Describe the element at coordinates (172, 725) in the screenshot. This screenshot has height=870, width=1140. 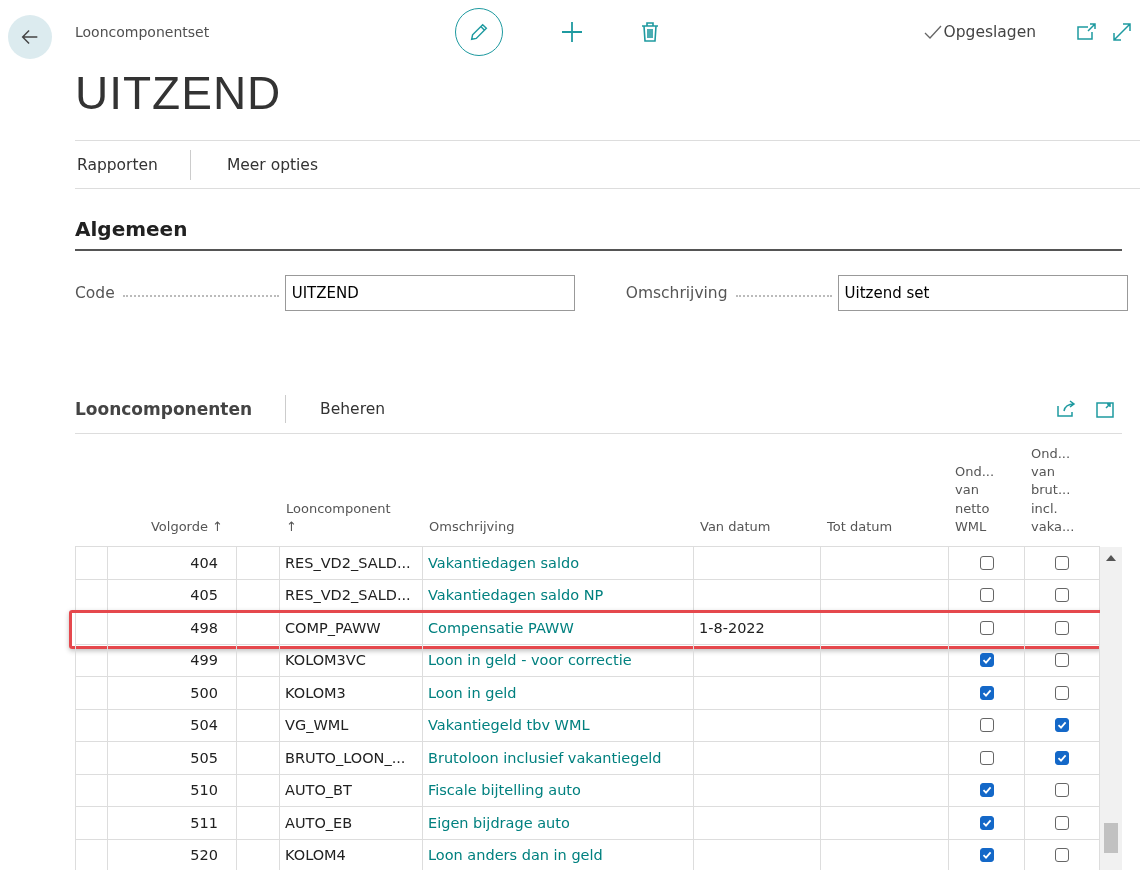
I see `table-cell: 504` at that location.